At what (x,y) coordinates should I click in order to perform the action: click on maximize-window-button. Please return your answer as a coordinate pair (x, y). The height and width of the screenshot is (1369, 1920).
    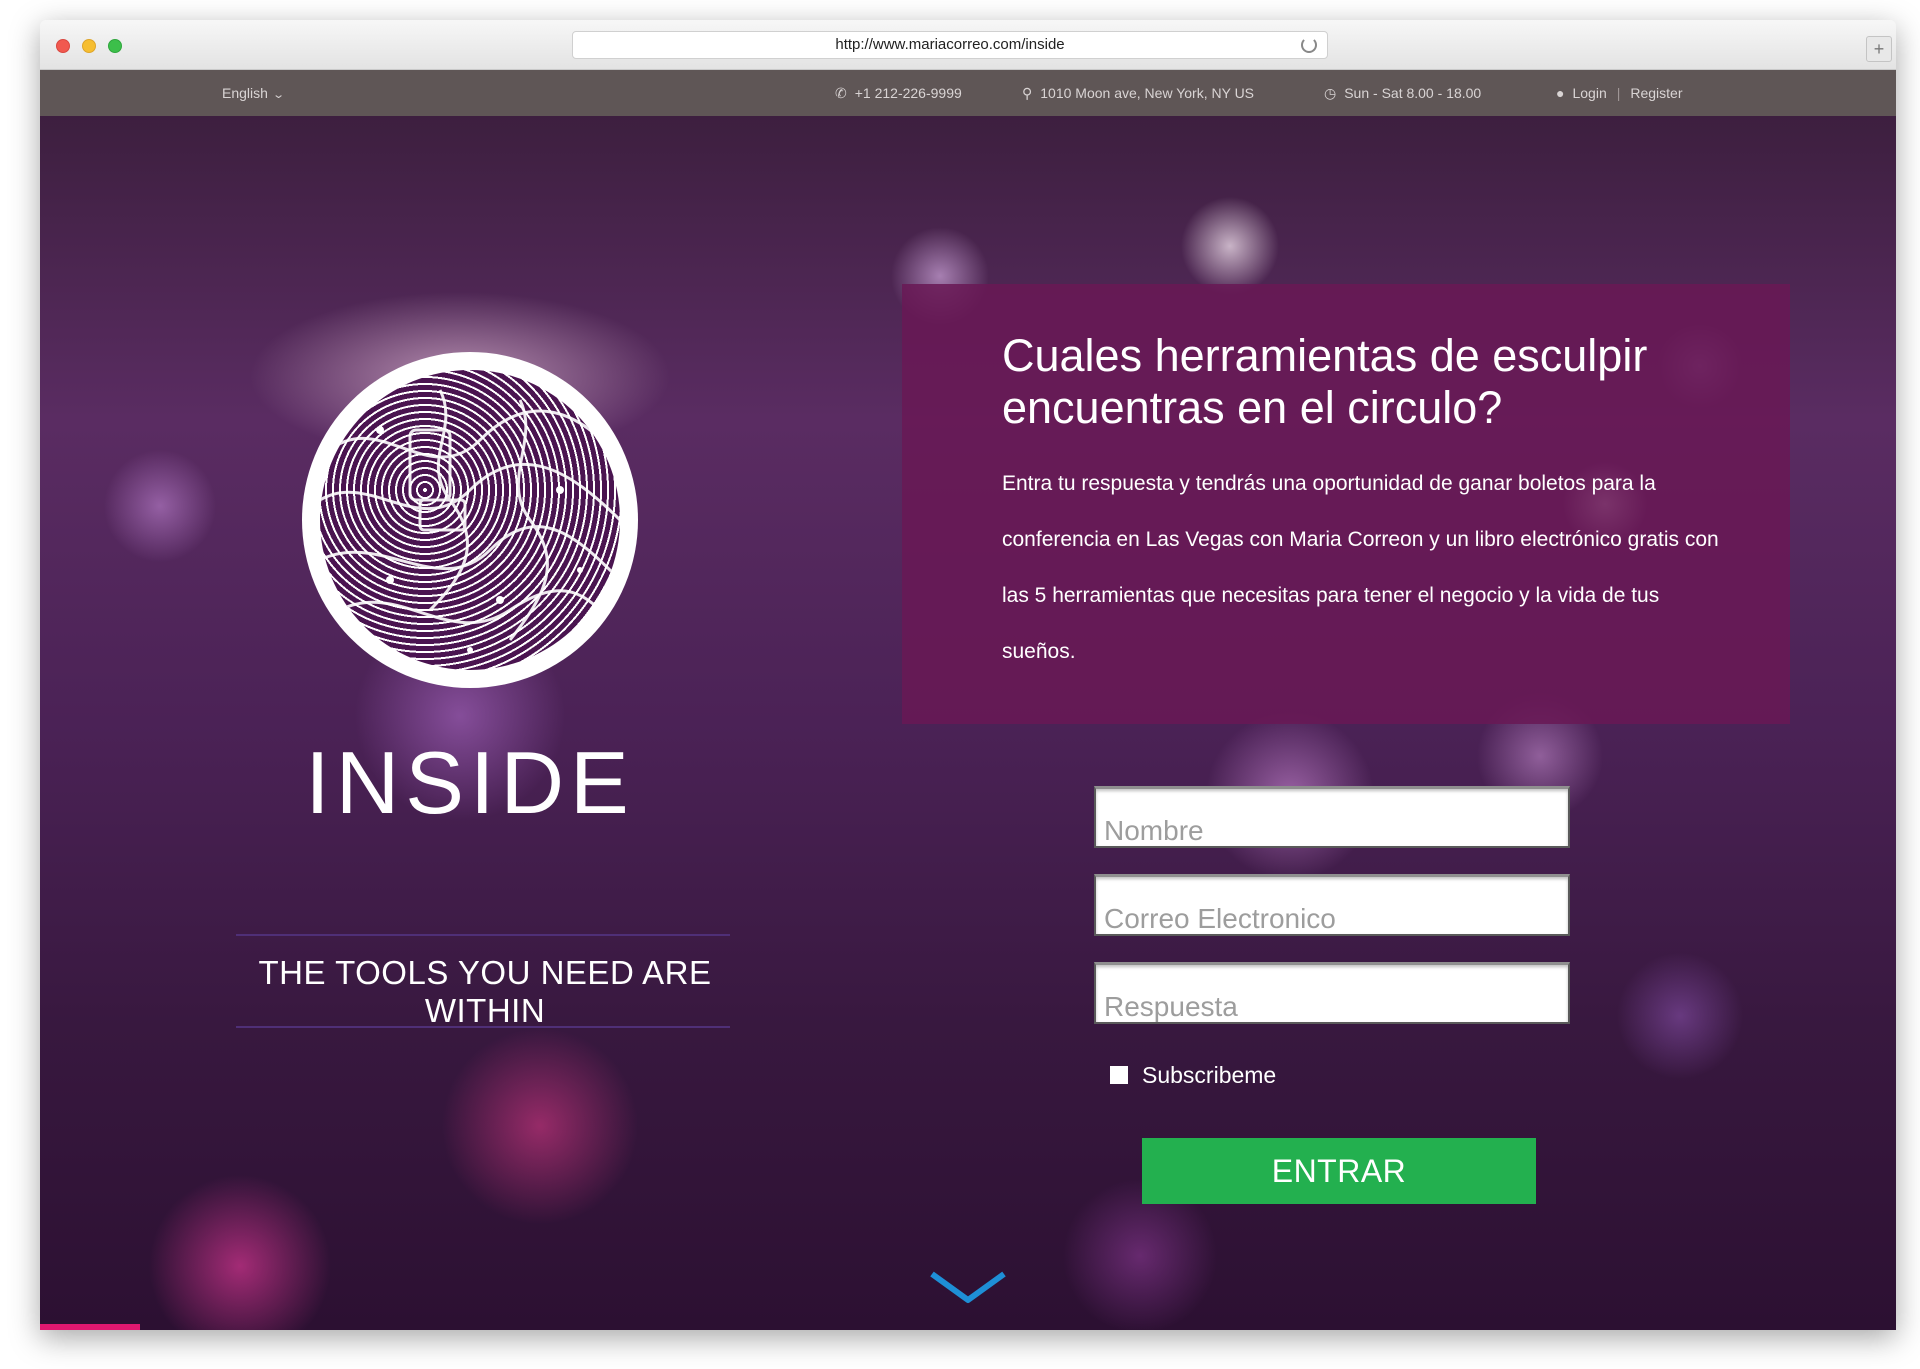
    Looking at the image, I should click on (115, 46).